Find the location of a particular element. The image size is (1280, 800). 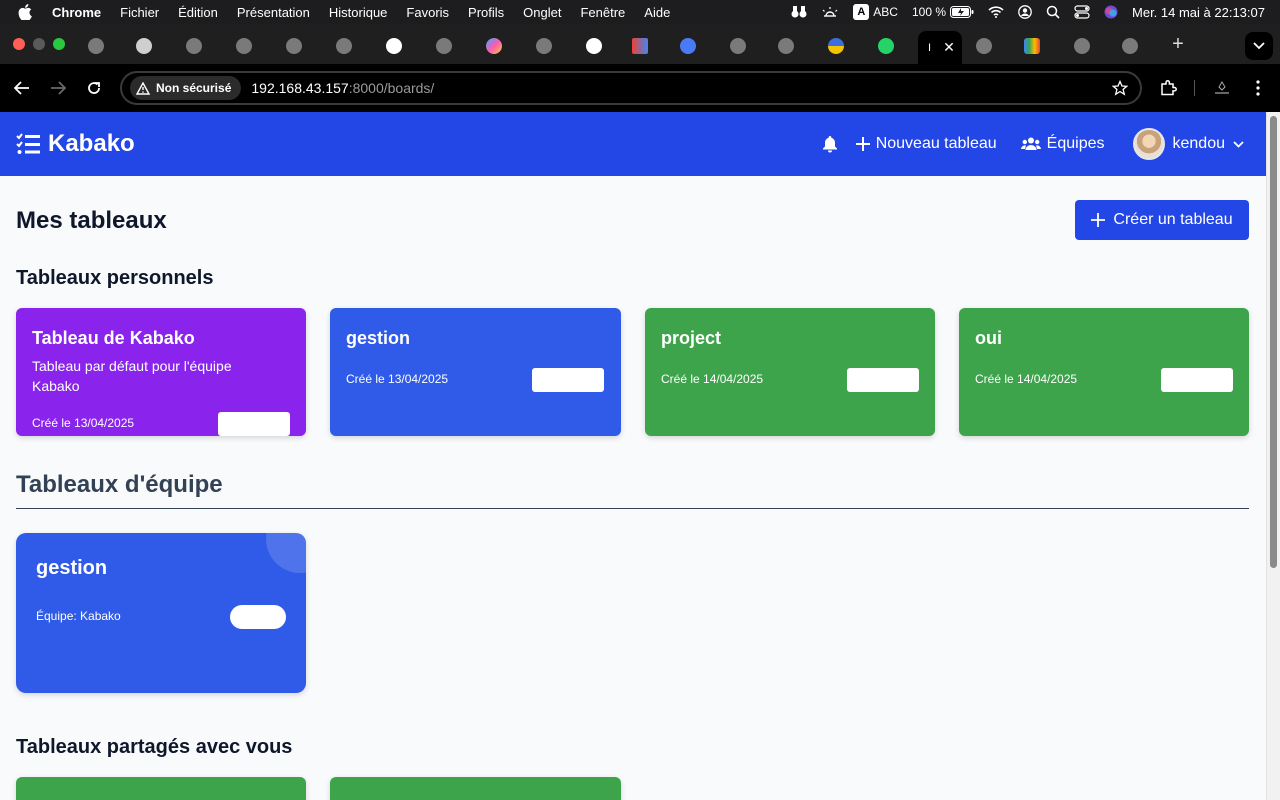

menubar-datetime: Mer. 14 mai à 22:13:07 is located at coordinates (1198, 12).